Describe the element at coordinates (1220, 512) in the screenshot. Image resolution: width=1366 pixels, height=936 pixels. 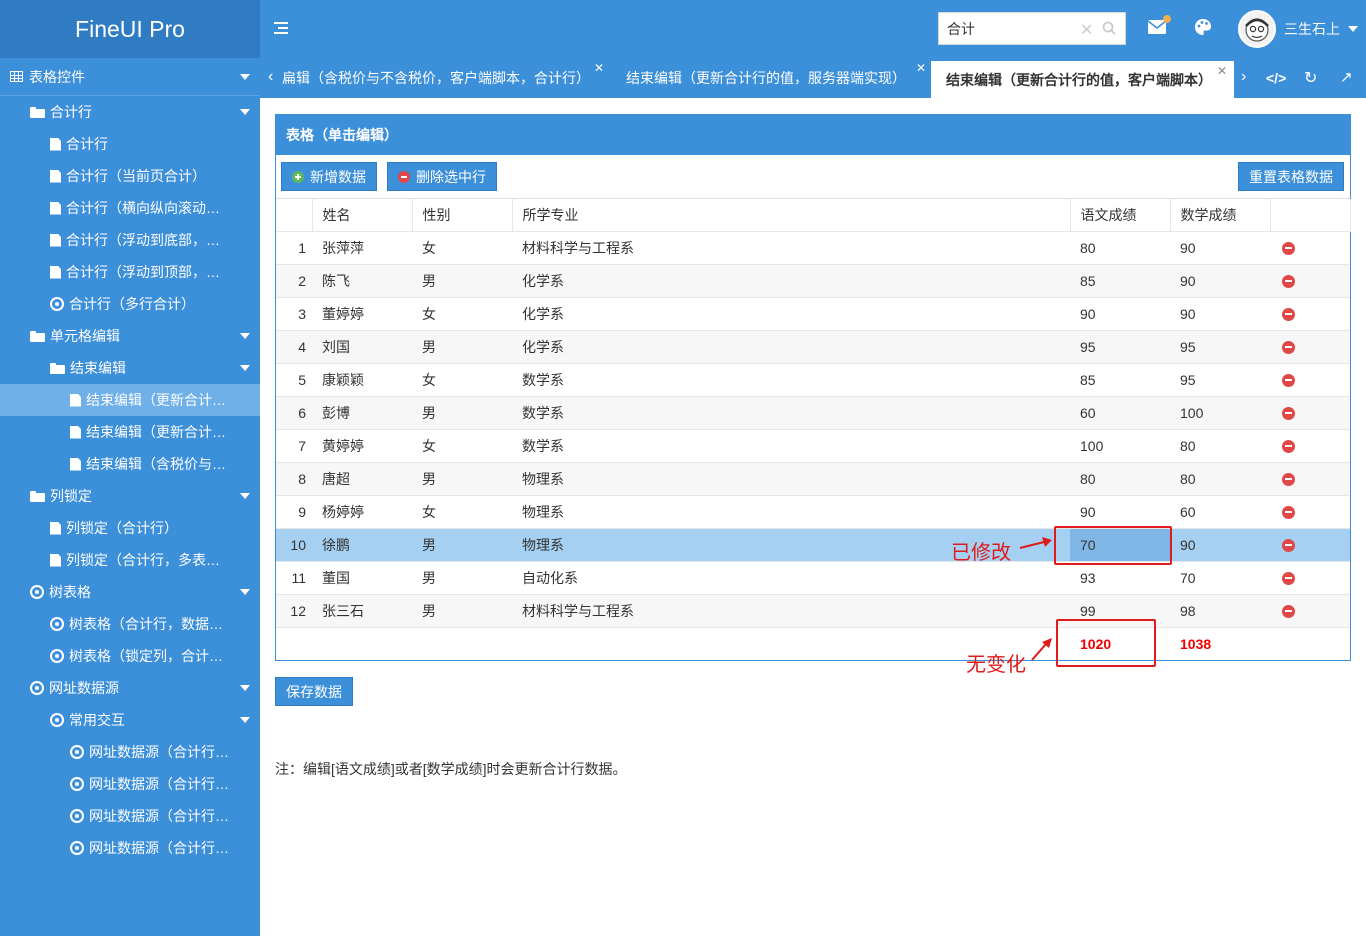
I see `math-score-cell: 60` at that location.